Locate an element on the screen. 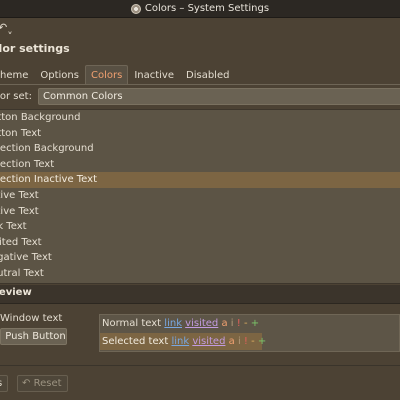 This screenshot has height=400, width=400. color-role-item: election Text is located at coordinates (200, 165).